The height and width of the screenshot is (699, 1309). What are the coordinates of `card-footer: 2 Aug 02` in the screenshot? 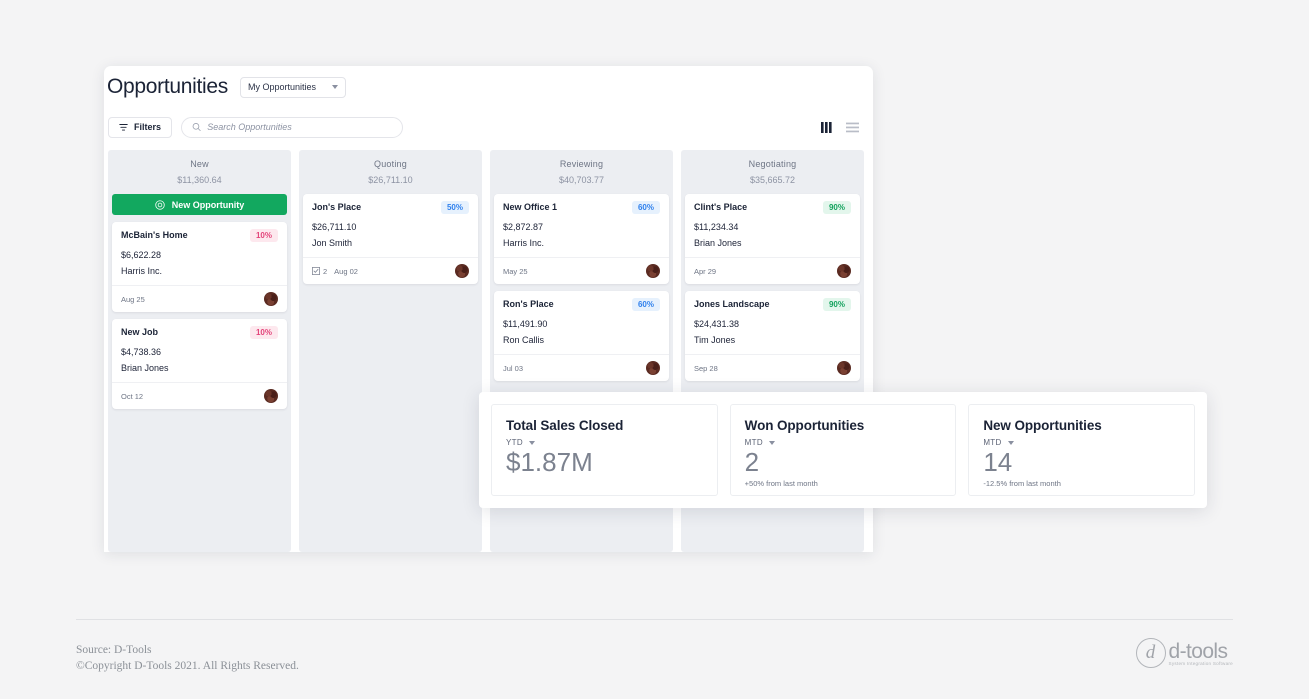 It's located at (390, 270).